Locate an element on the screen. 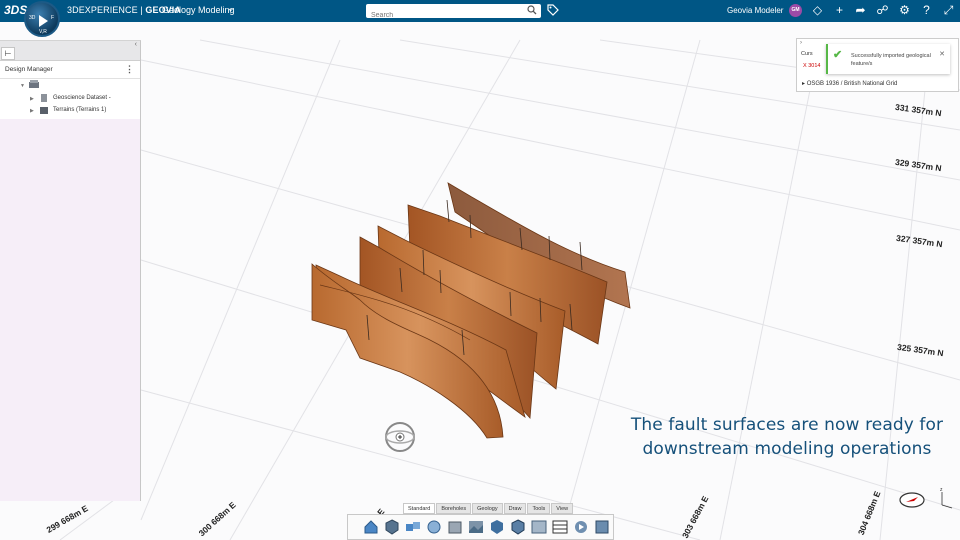  play-icon is located at coordinates (43, 21).